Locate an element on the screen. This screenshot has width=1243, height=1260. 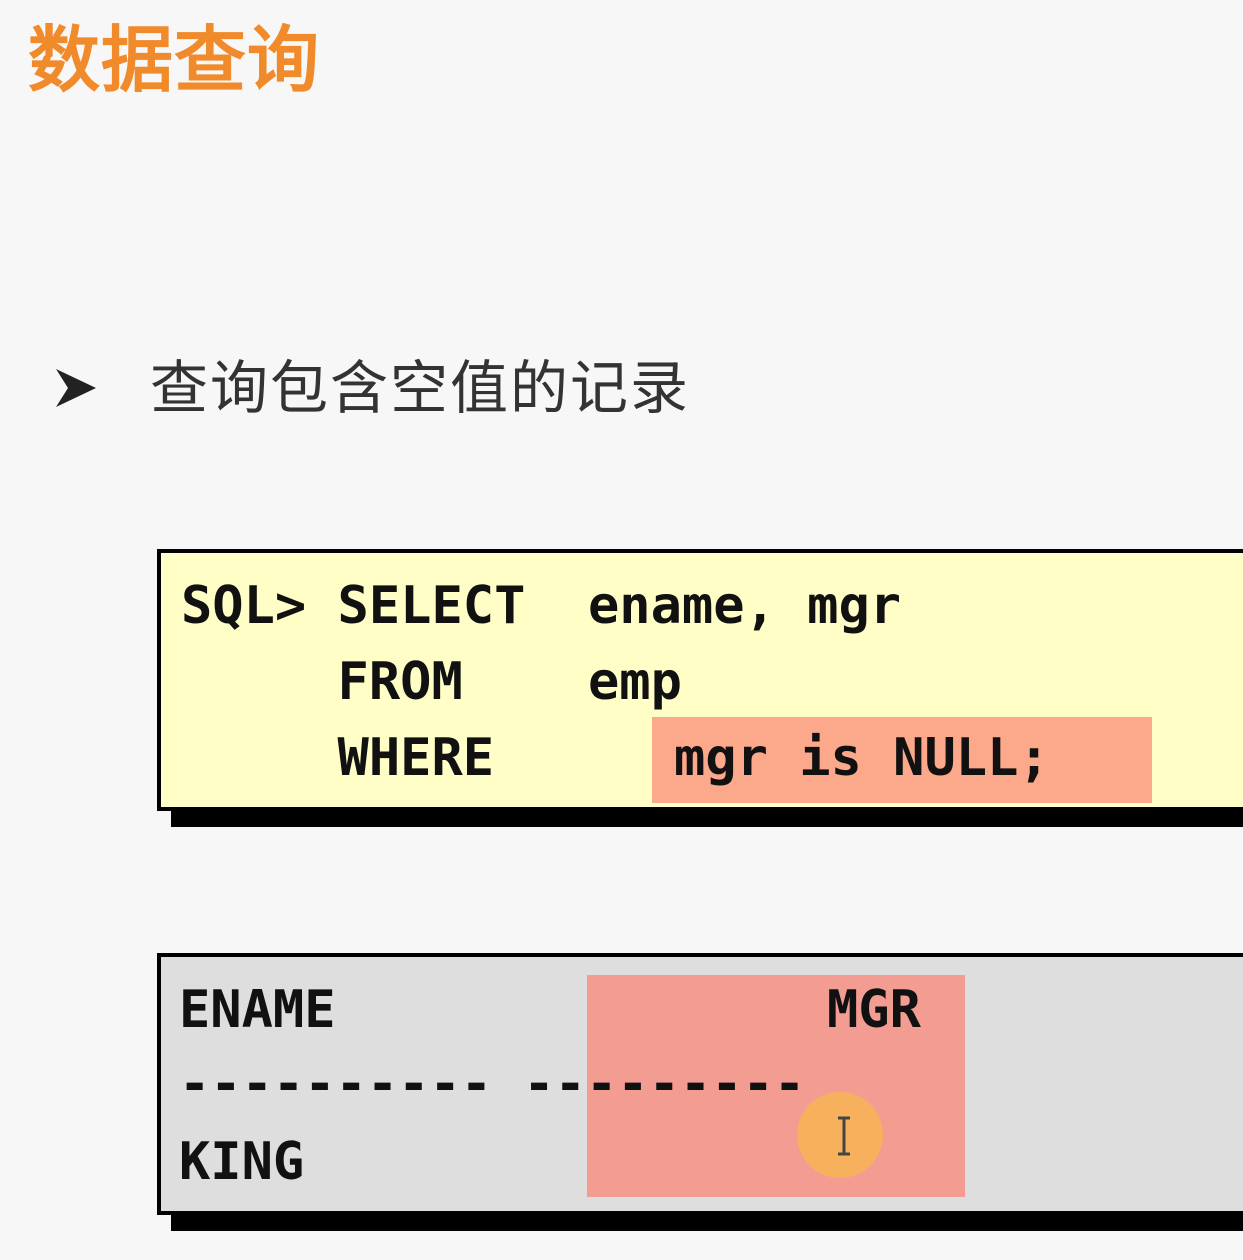
arrowhead-bullet-icon is located at coordinates (76, 388).